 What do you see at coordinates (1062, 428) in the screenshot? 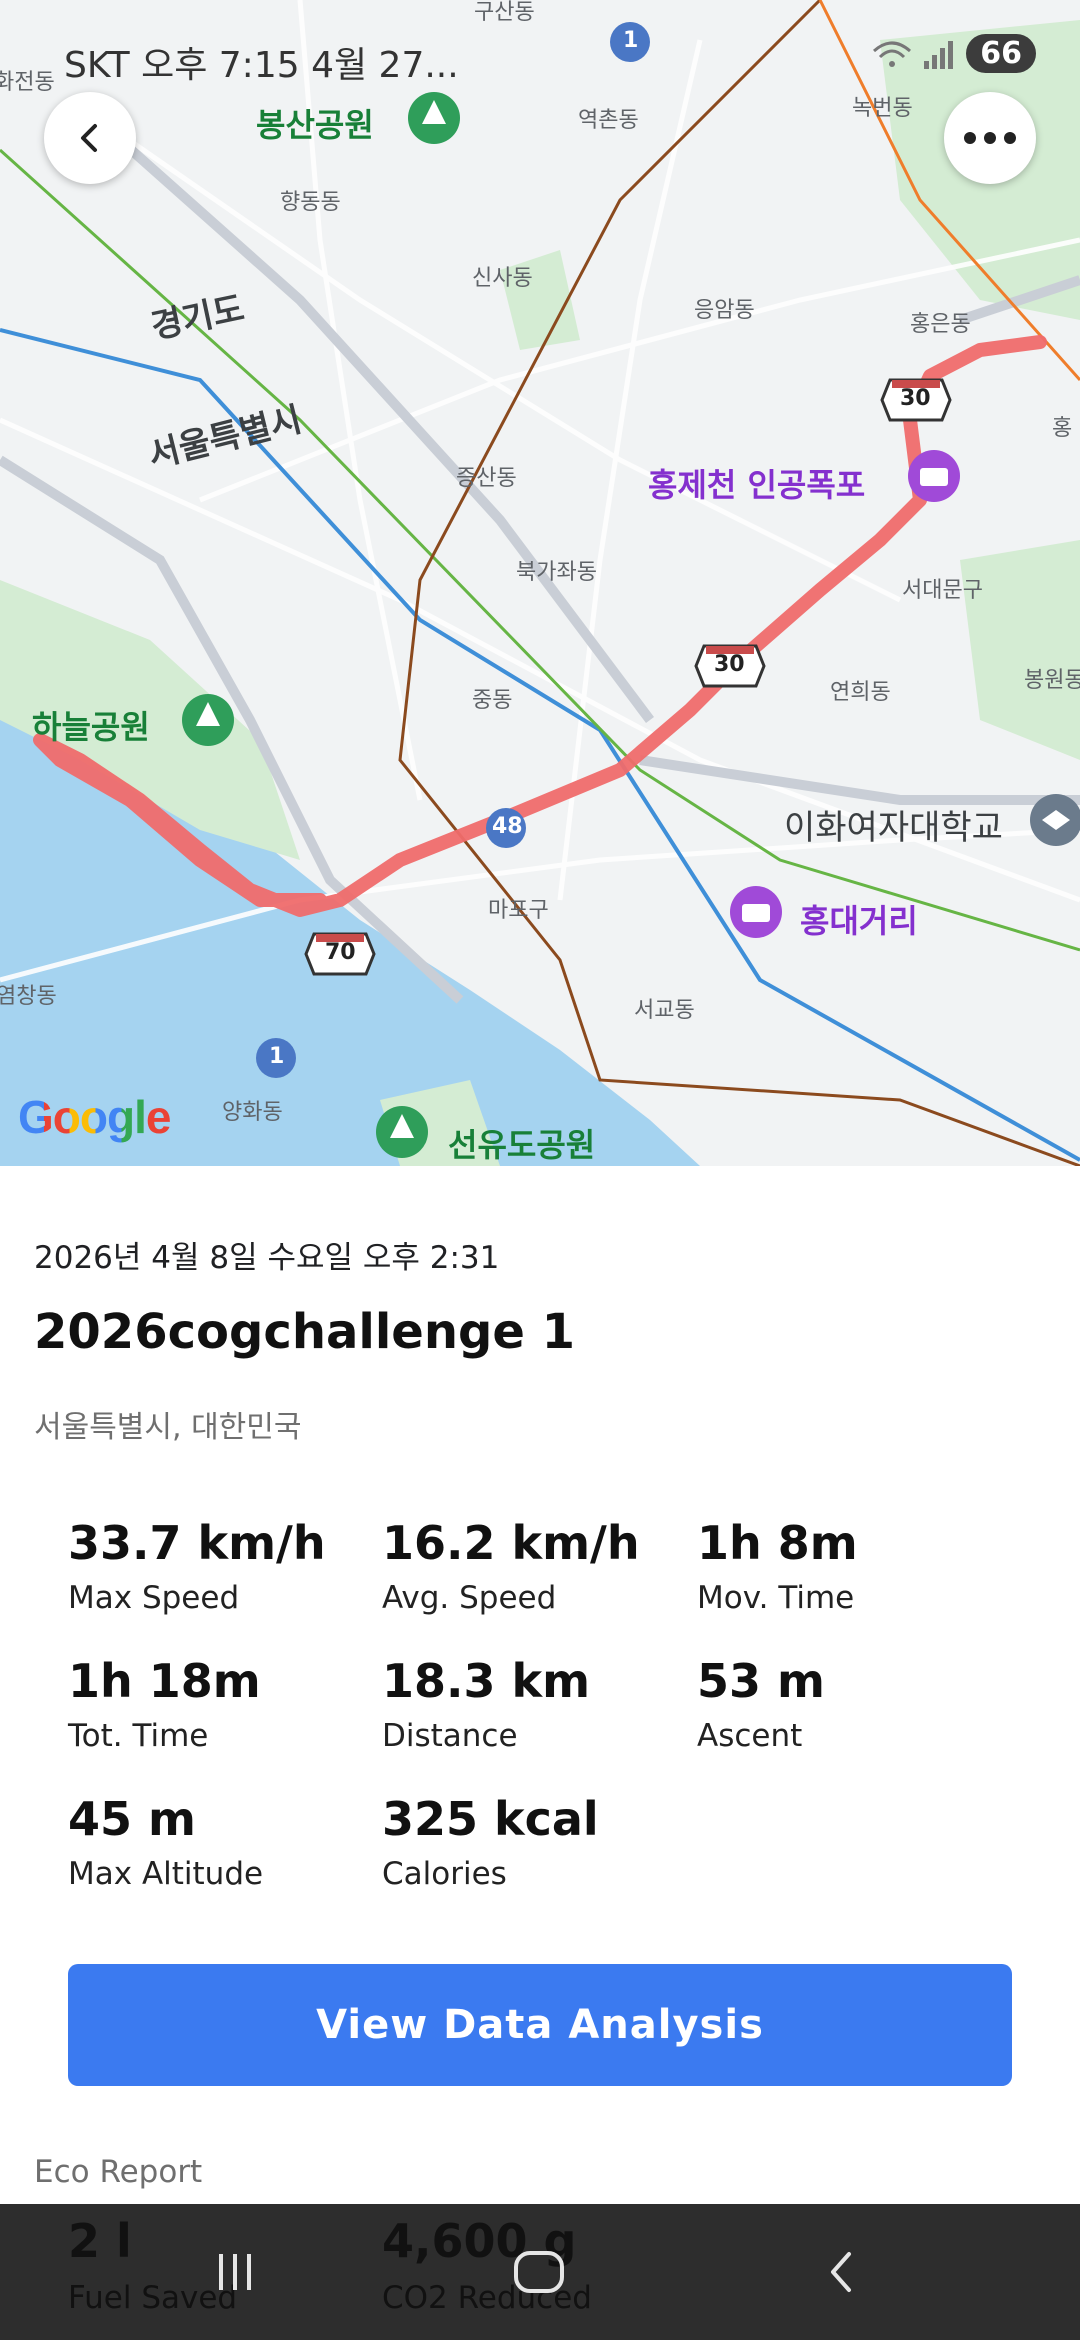
I see `map-label: 홍` at bounding box center [1062, 428].